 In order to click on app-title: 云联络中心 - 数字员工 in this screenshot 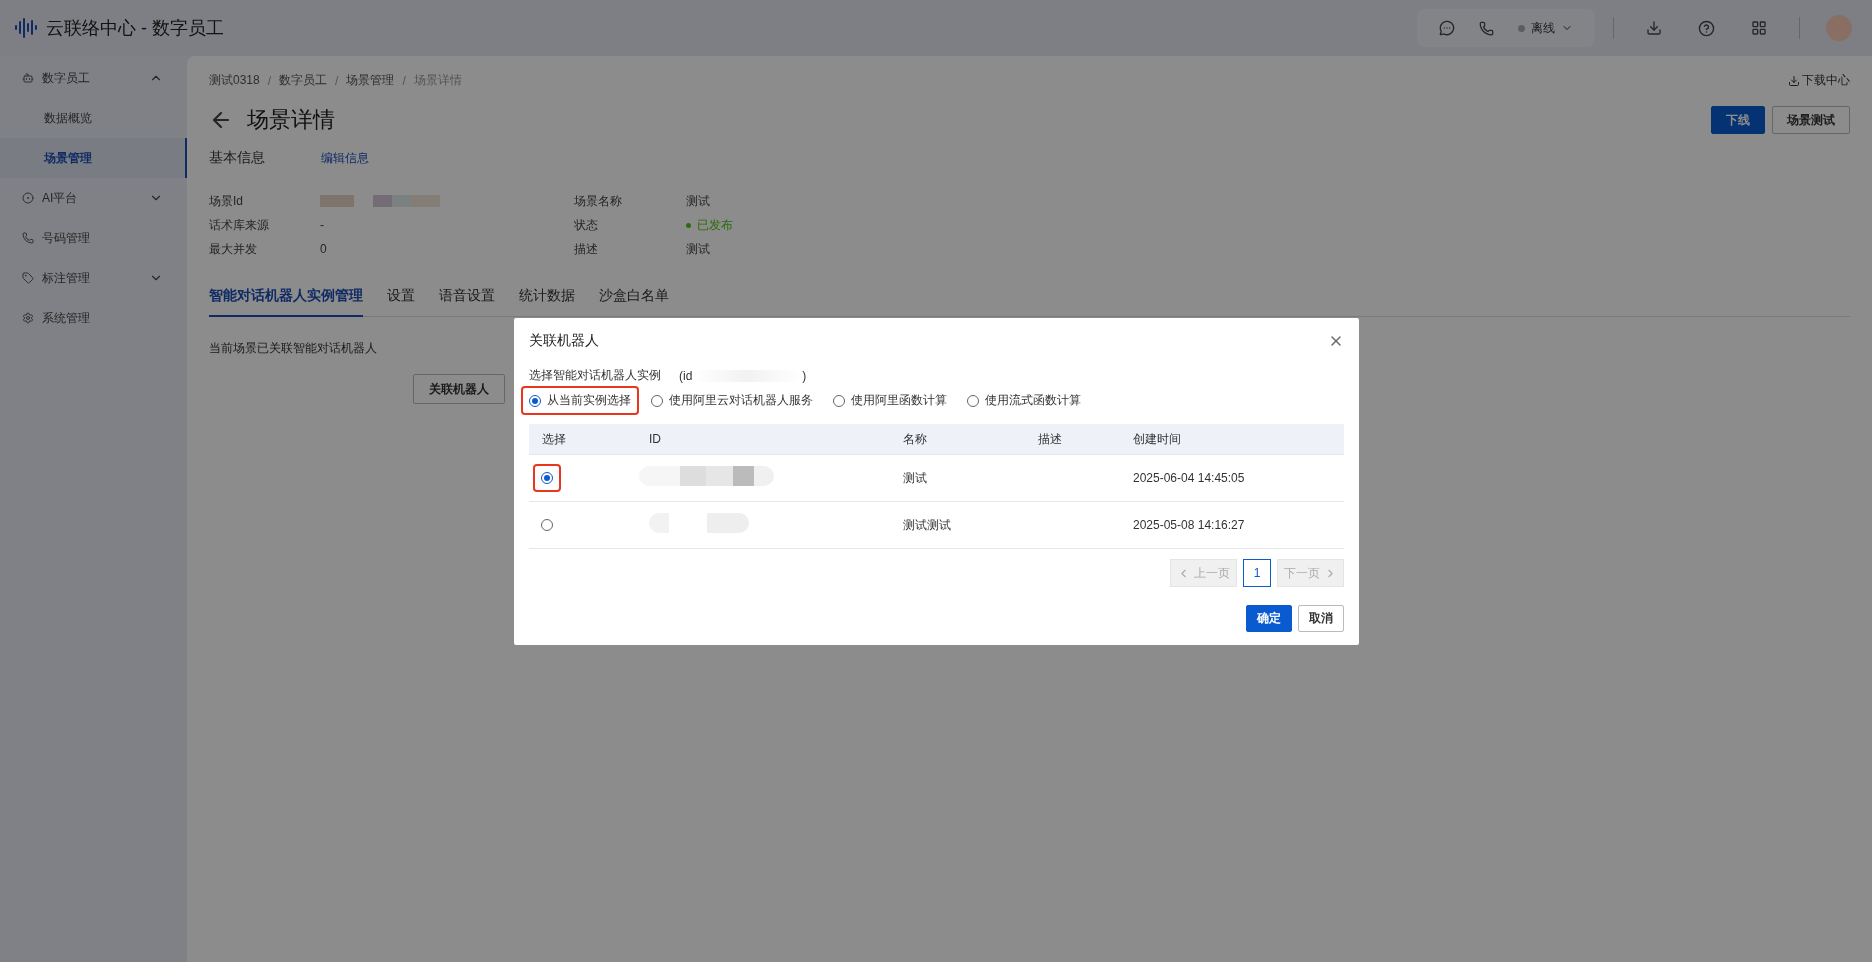, I will do `click(135, 28)`.